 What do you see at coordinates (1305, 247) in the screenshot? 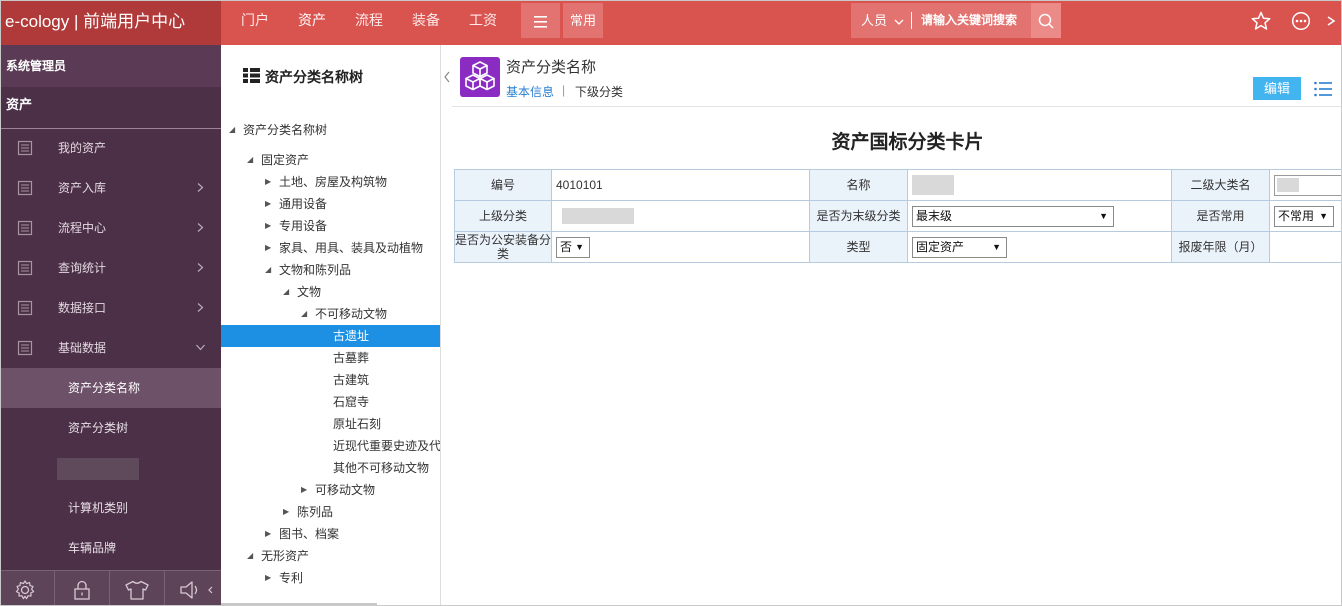
I see `scrap-value` at bounding box center [1305, 247].